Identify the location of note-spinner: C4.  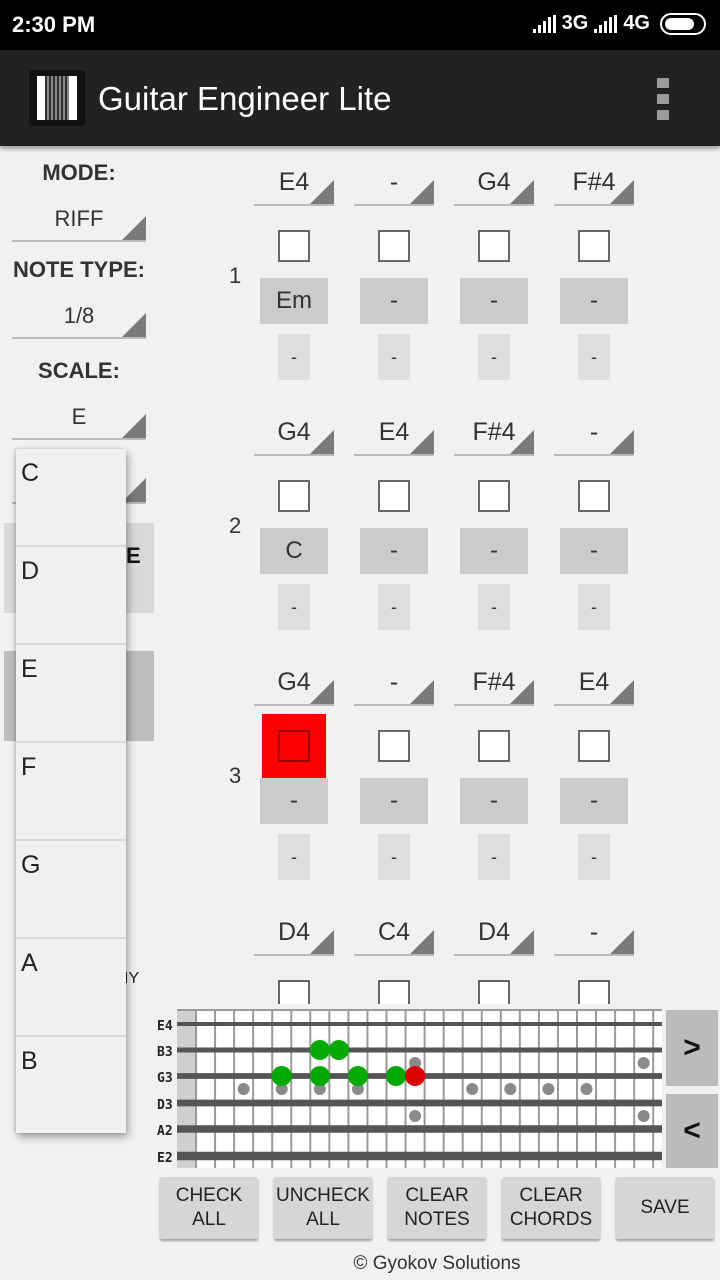
(394, 933).